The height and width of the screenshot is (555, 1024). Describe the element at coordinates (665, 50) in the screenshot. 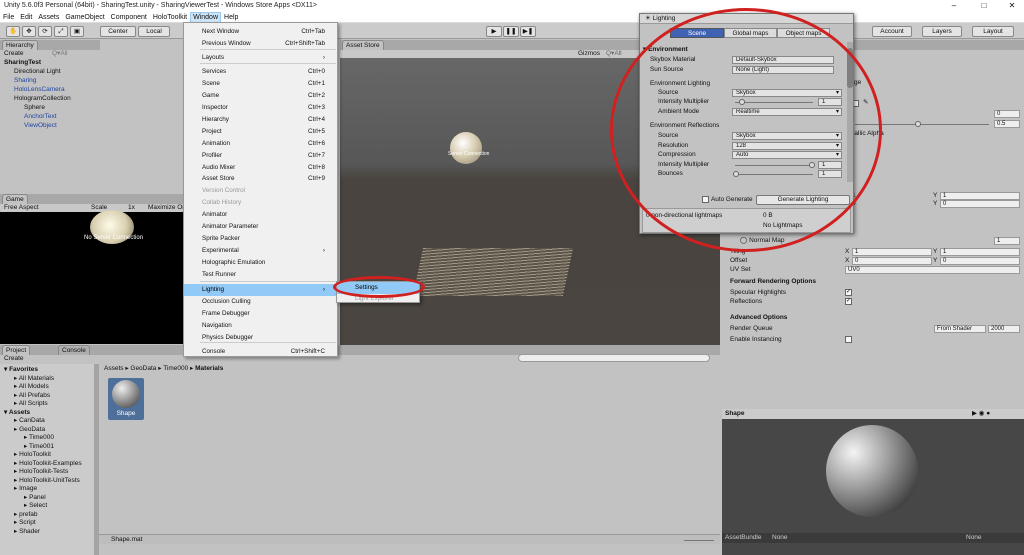

I see `section-environment: ▾ Environment` at that location.